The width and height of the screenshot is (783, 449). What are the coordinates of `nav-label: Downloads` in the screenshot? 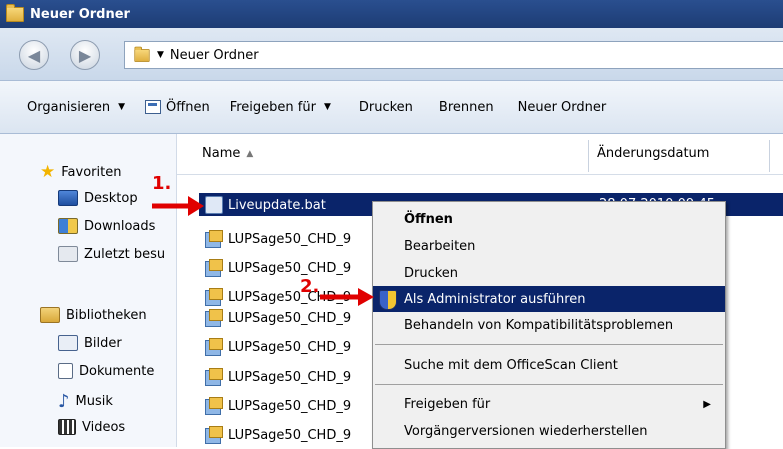 It's located at (120, 226).